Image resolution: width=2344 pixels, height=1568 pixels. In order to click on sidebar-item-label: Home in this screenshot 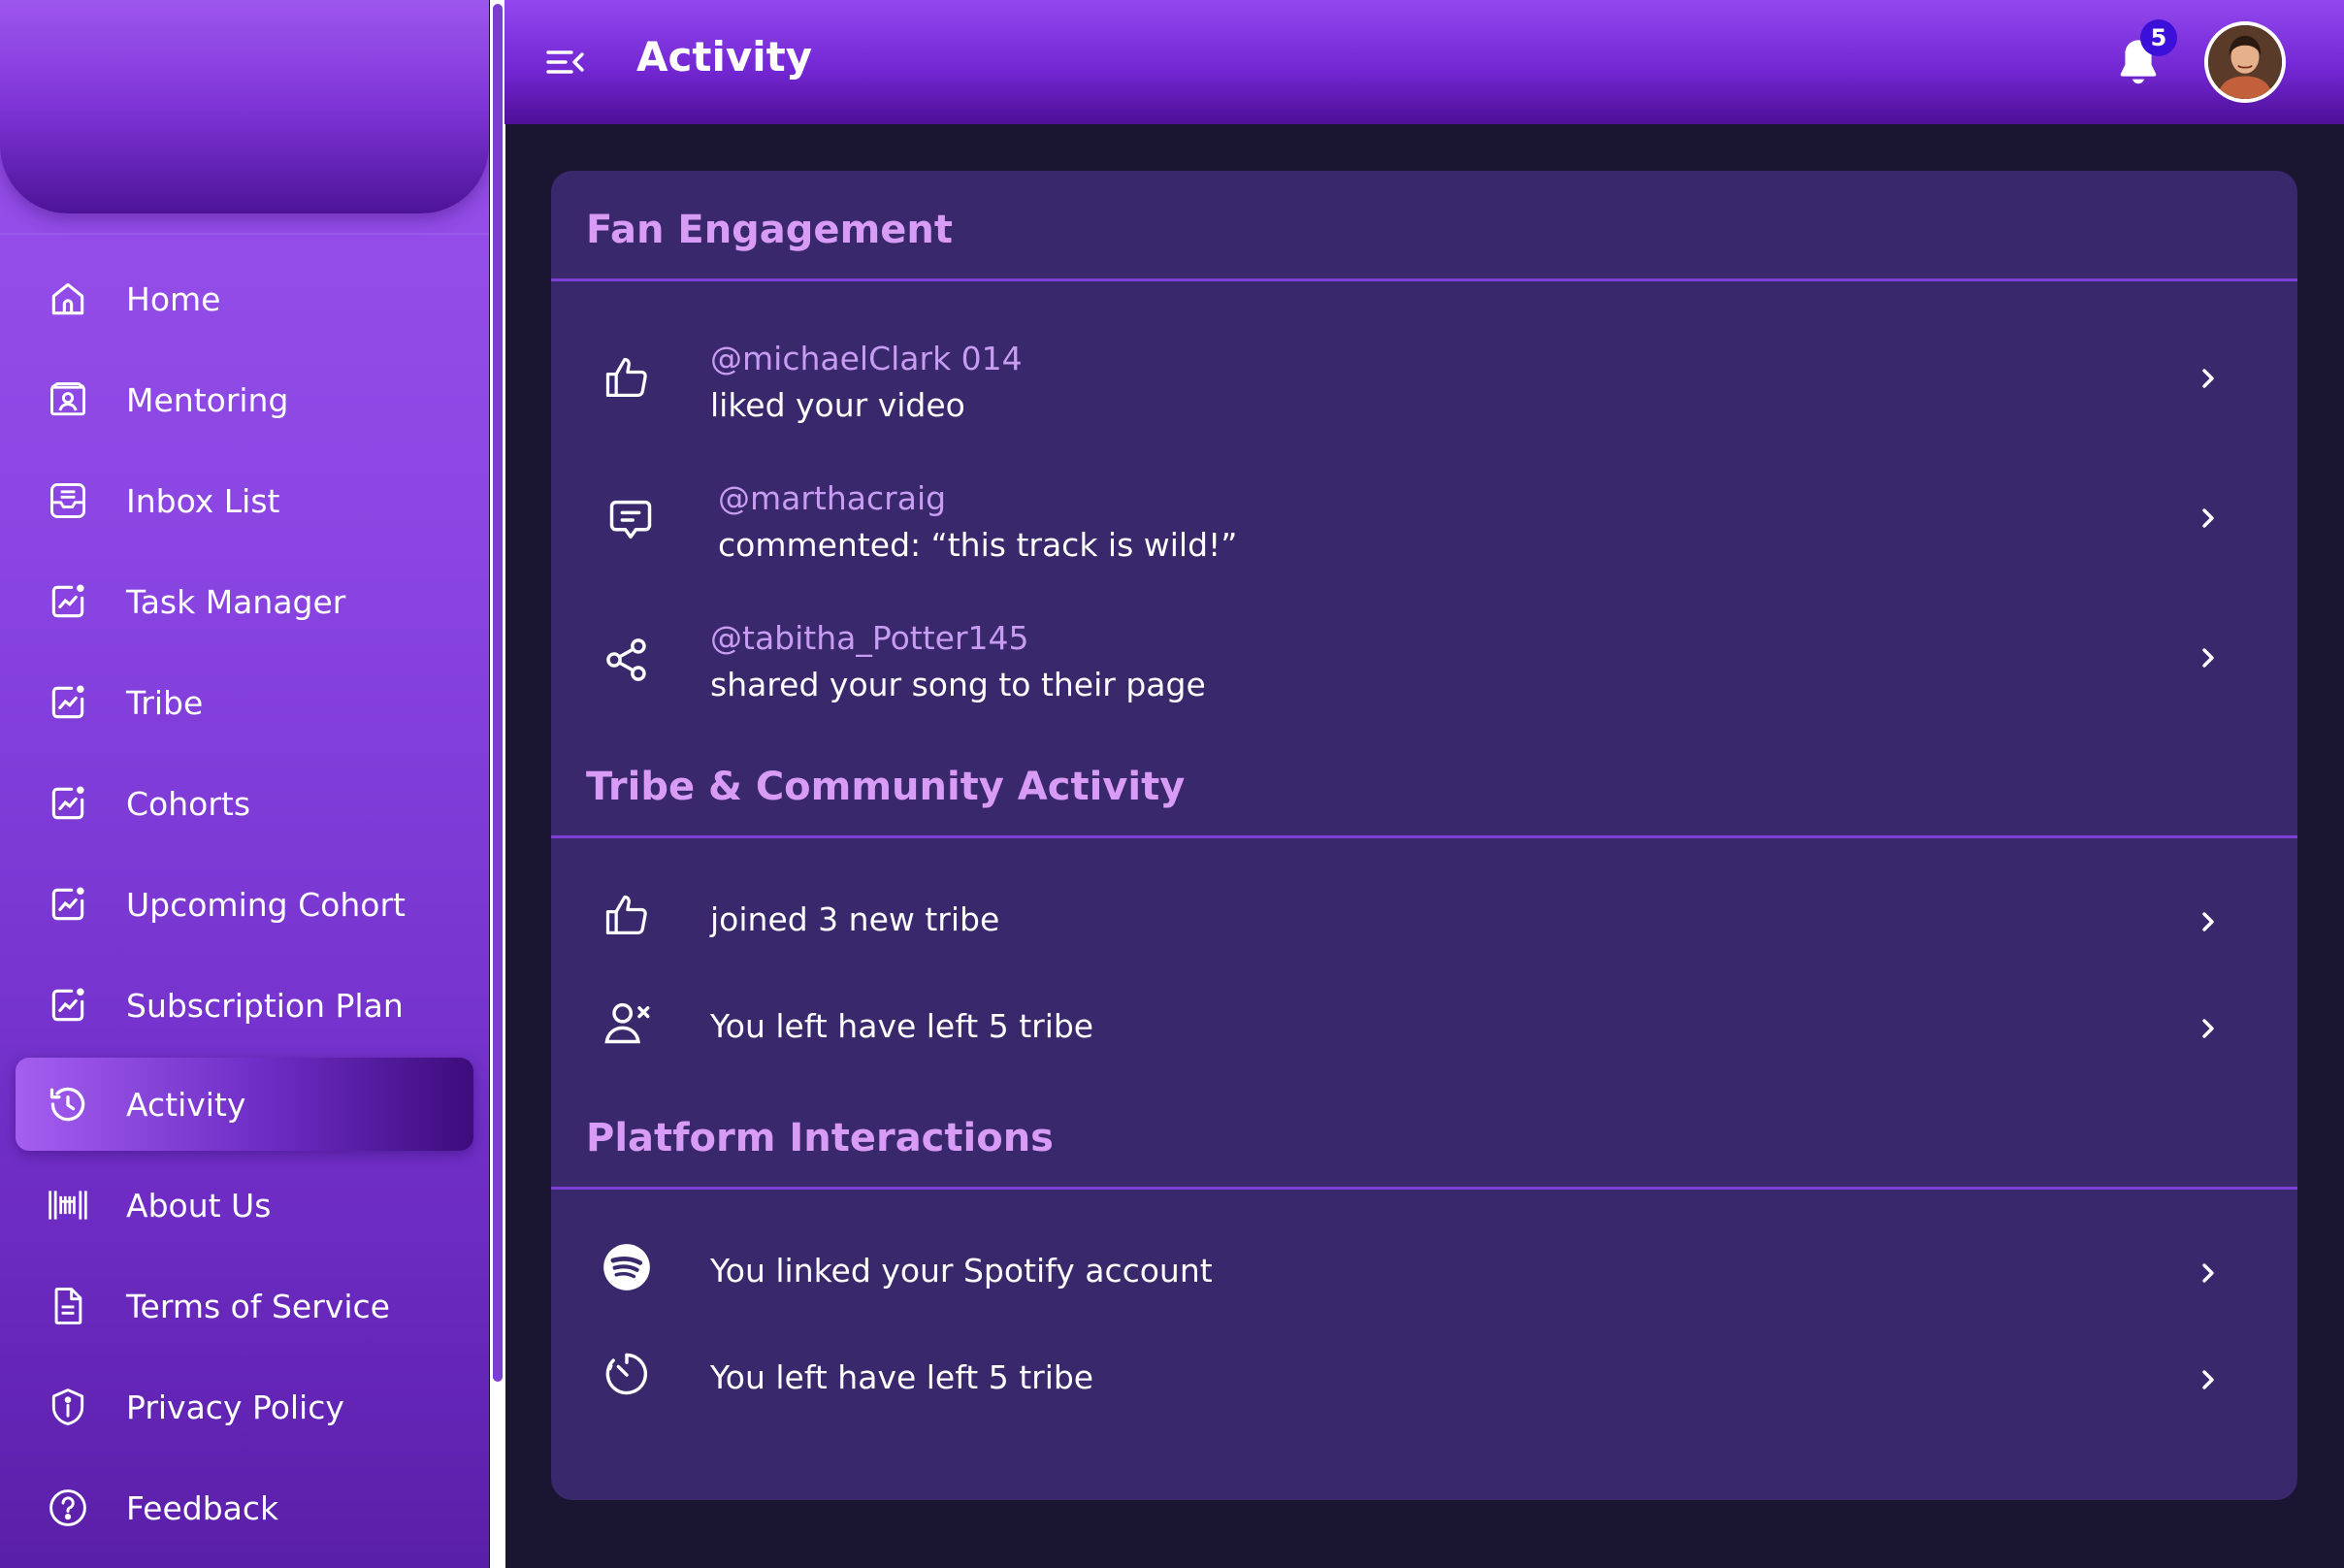, I will do `click(173, 298)`.